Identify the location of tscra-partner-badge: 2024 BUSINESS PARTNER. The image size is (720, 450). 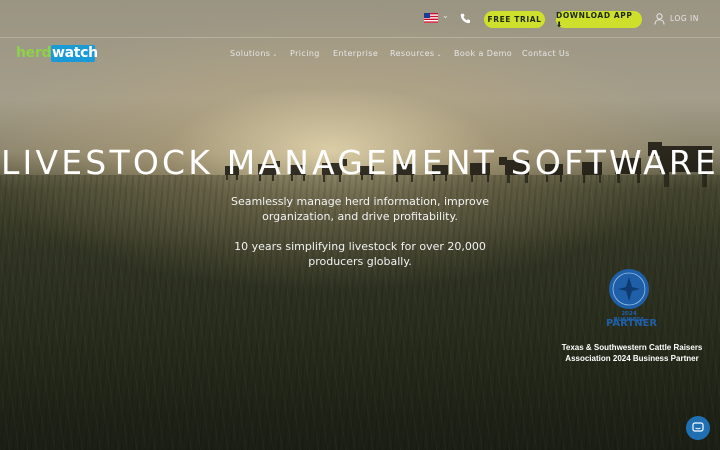
(632, 299).